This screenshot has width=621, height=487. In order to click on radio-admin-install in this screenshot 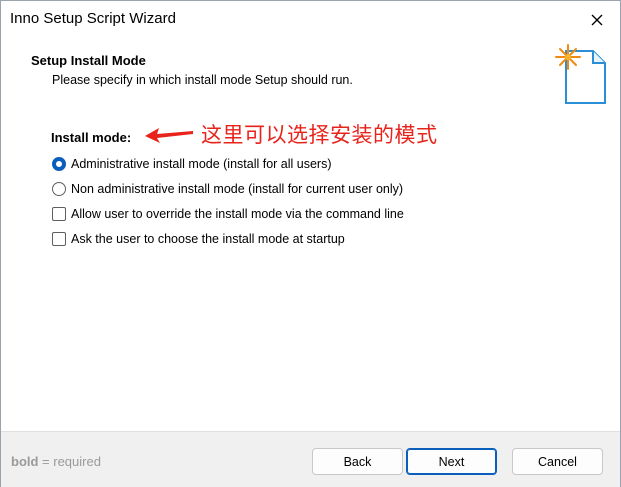, I will do `click(59, 164)`.